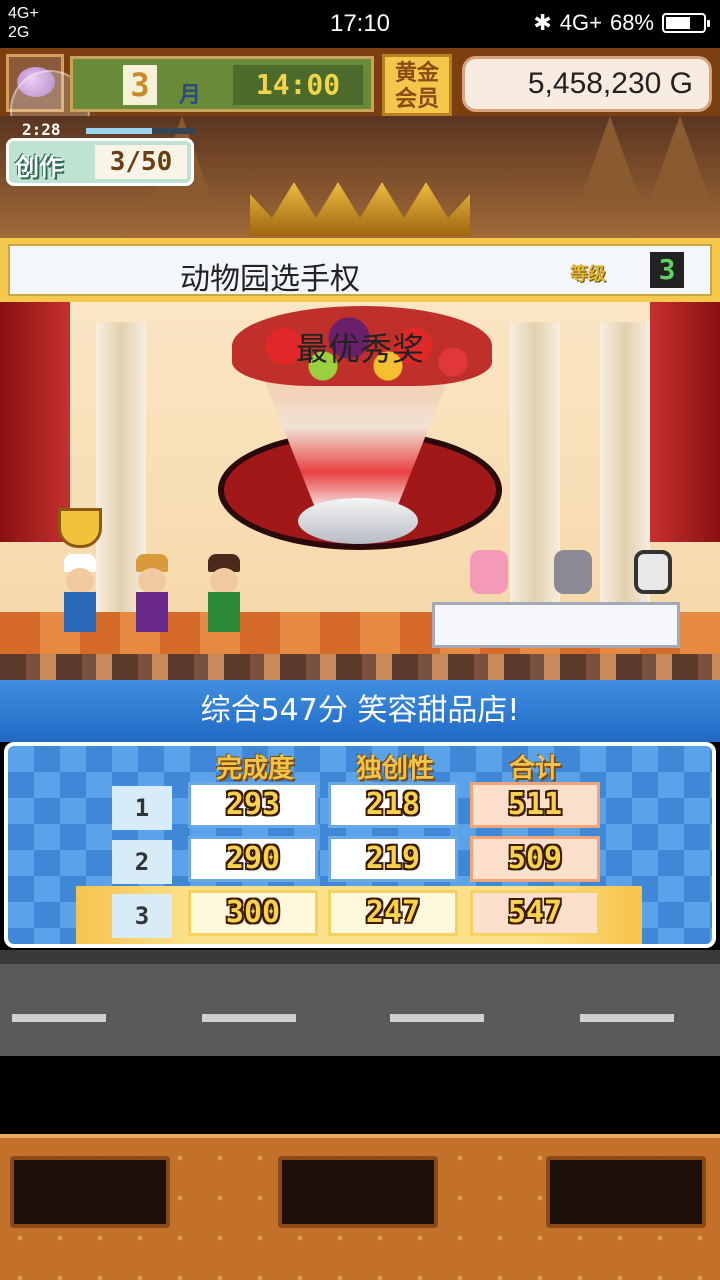 The height and width of the screenshot is (1280, 720). Describe the element at coordinates (534, 769) in the screenshot. I see `header-total: 合计` at that location.